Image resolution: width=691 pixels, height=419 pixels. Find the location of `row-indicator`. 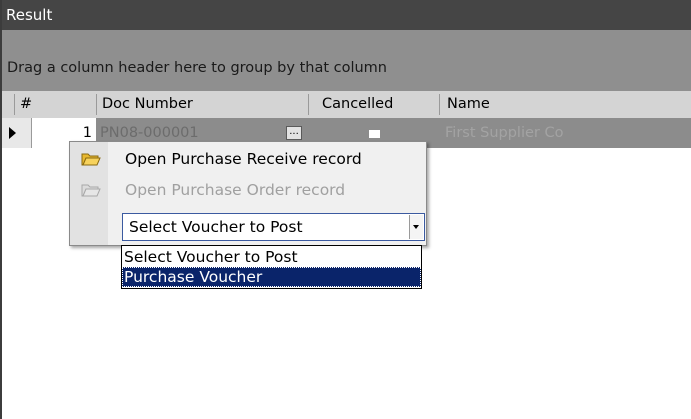

row-indicator is located at coordinates (17, 133).